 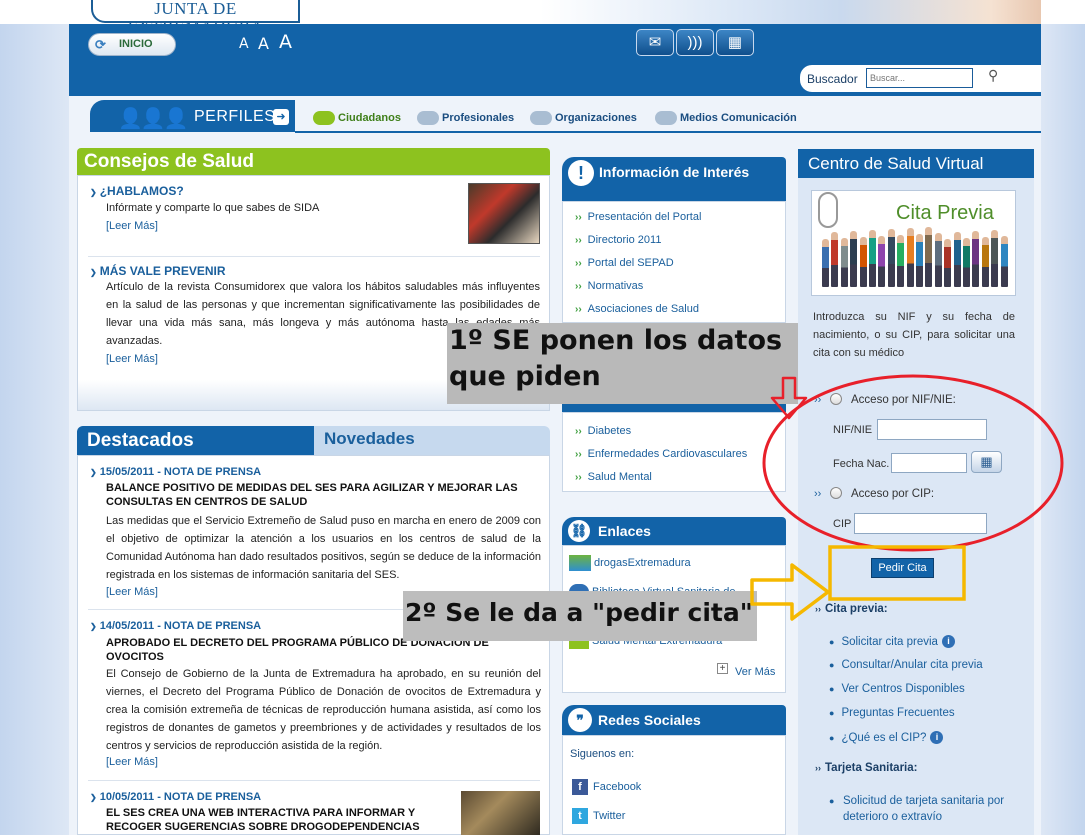 What do you see at coordinates (141, 191) in the screenshot?
I see `consejo-title-text: ¿HABLAMOS?` at bounding box center [141, 191].